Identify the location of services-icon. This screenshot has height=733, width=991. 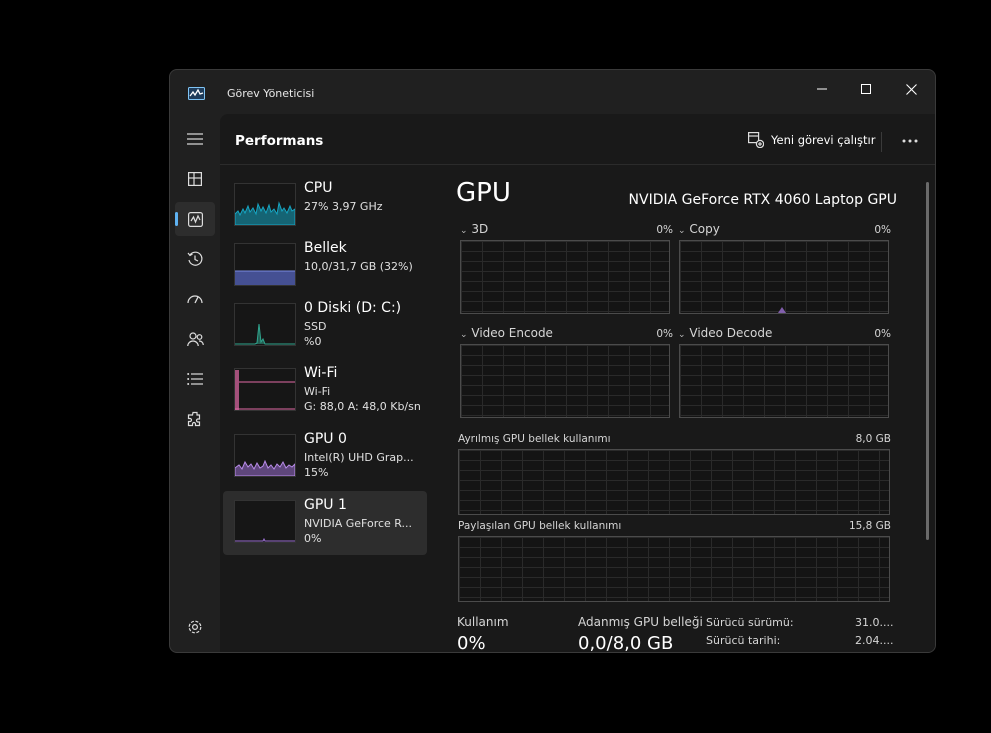
(194, 419).